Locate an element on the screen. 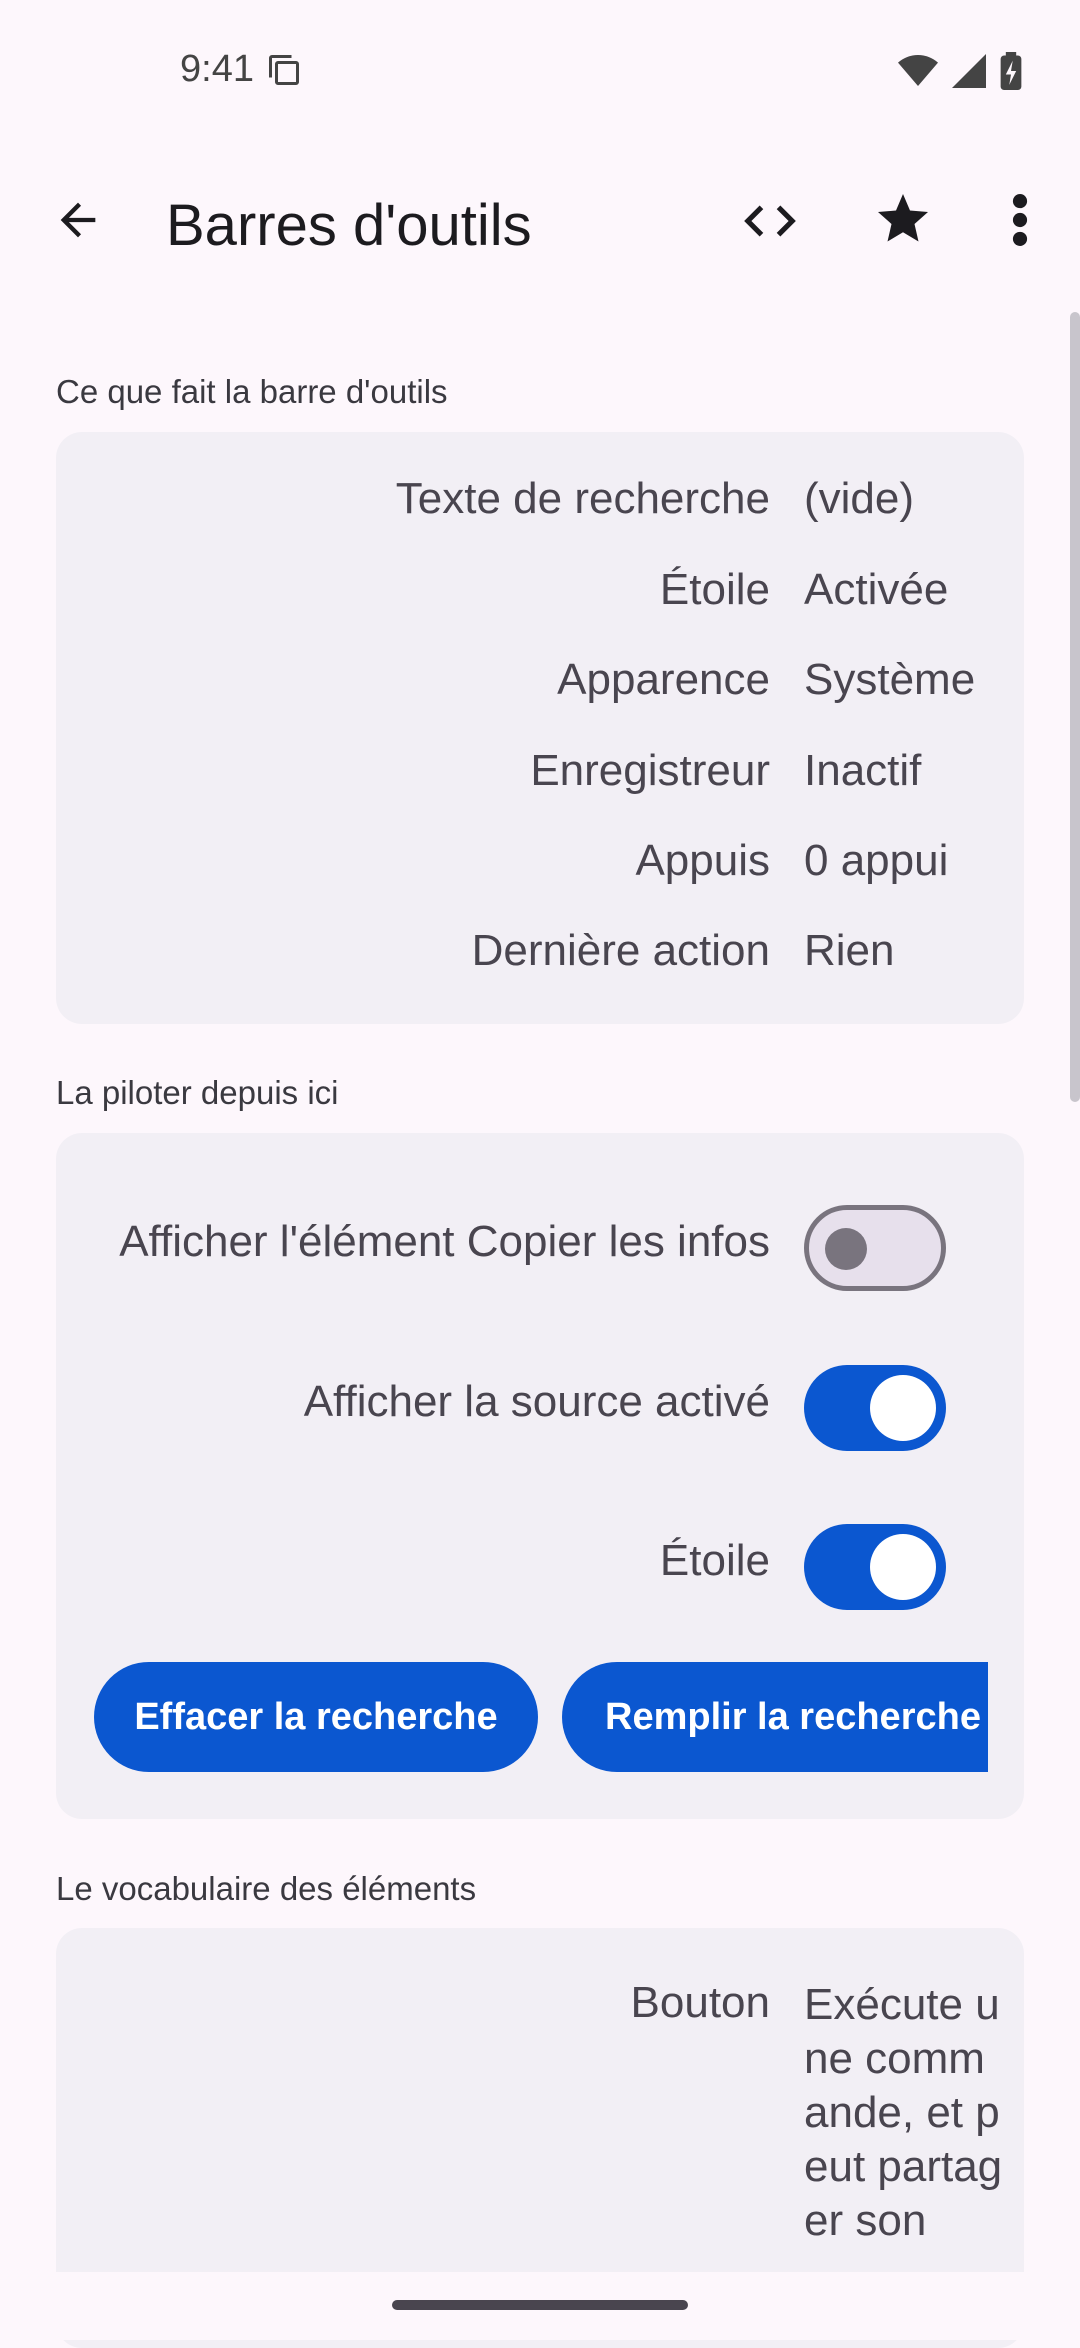  toggle-label: Étoile is located at coordinates (714, 1560).